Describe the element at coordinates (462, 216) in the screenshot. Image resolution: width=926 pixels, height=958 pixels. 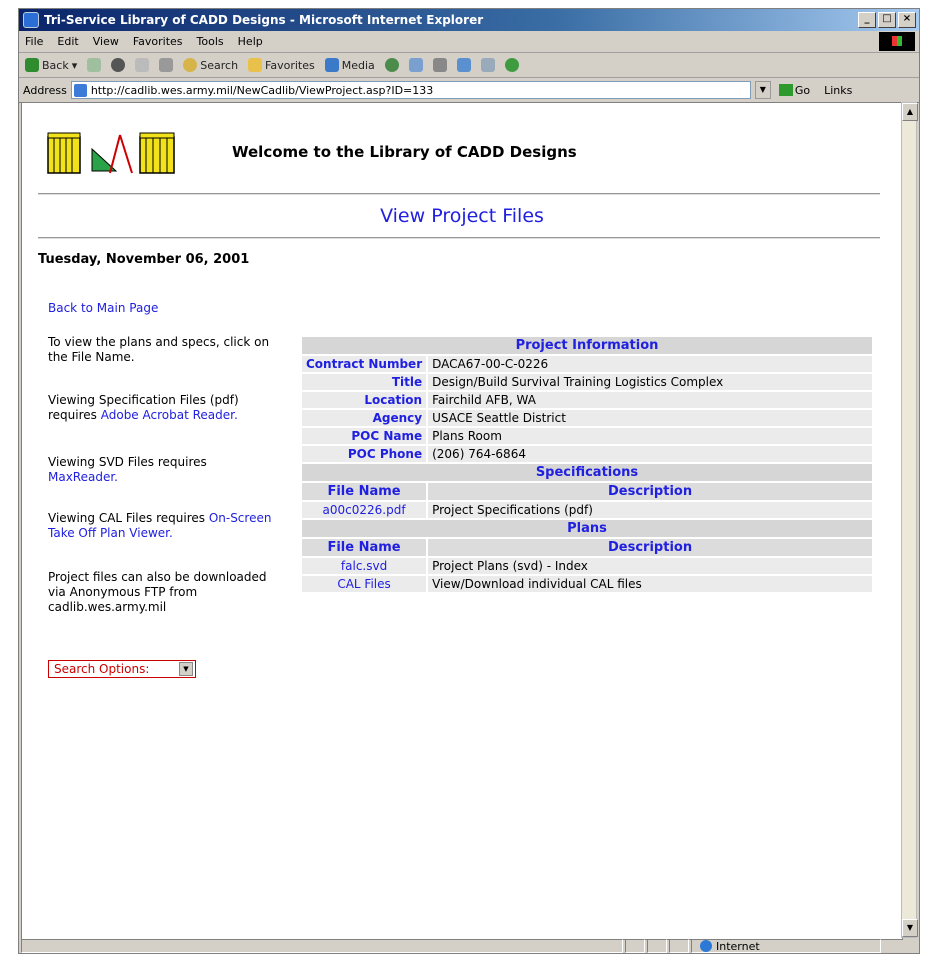
I see `page-title: View Project Files` at that location.